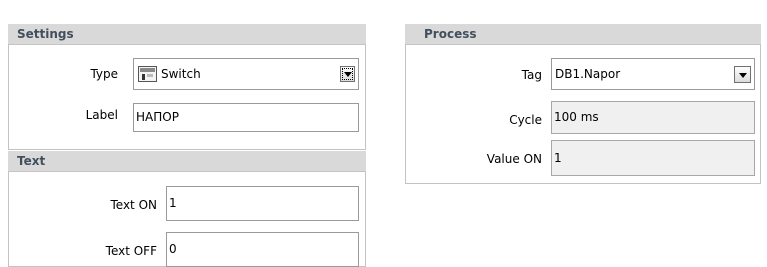 The image size is (767, 267). What do you see at coordinates (187, 161) in the screenshot?
I see `text-header: Text` at bounding box center [187, 161].